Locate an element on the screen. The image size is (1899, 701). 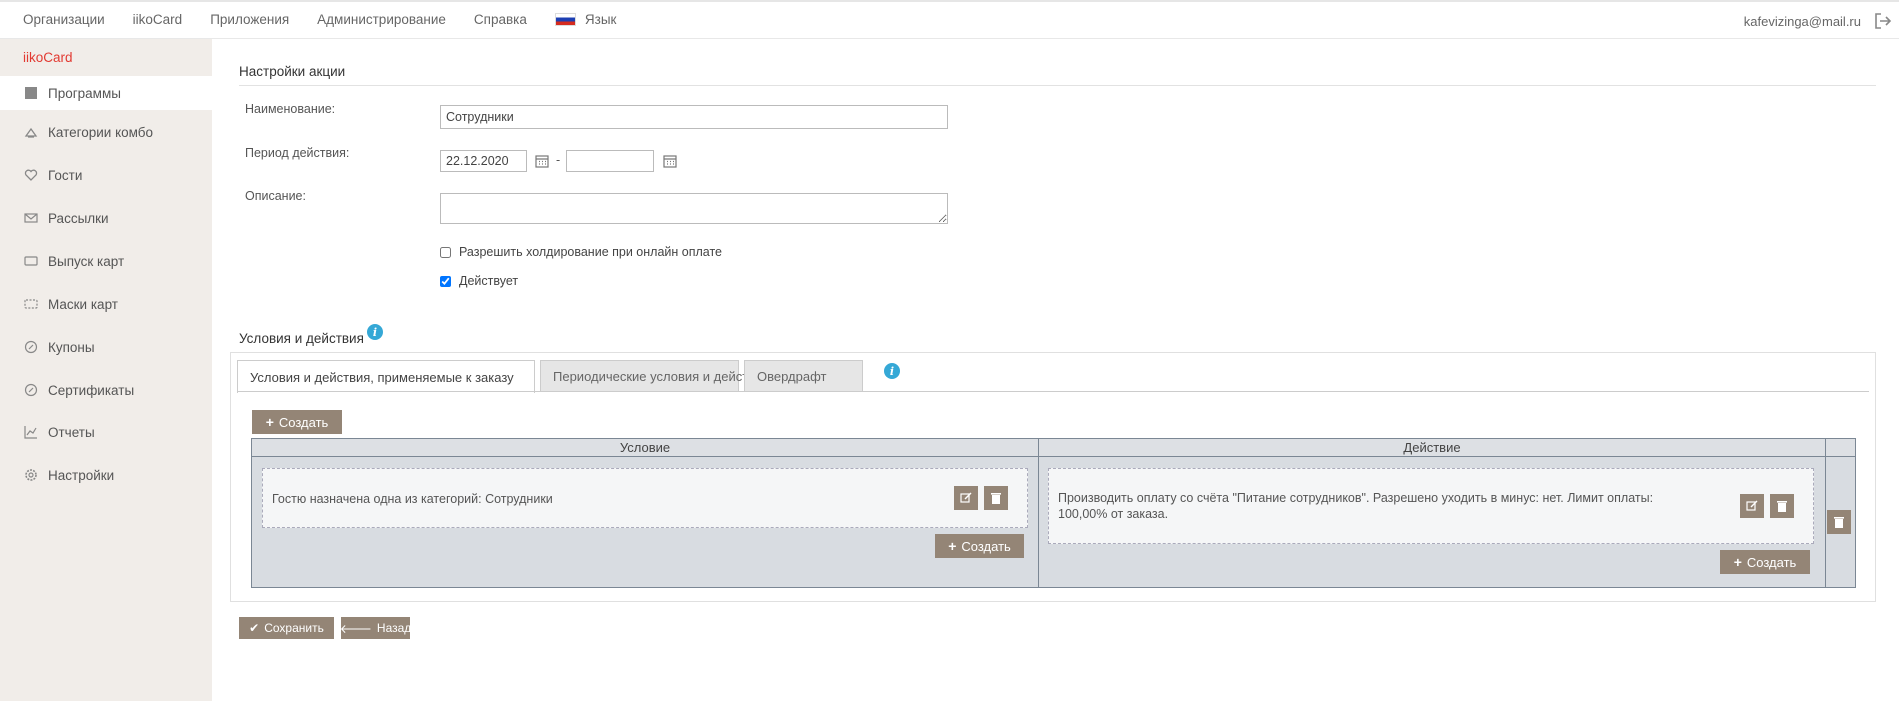
sidebar-item-mailings: Рассылки is located at coordinates (106, 218).